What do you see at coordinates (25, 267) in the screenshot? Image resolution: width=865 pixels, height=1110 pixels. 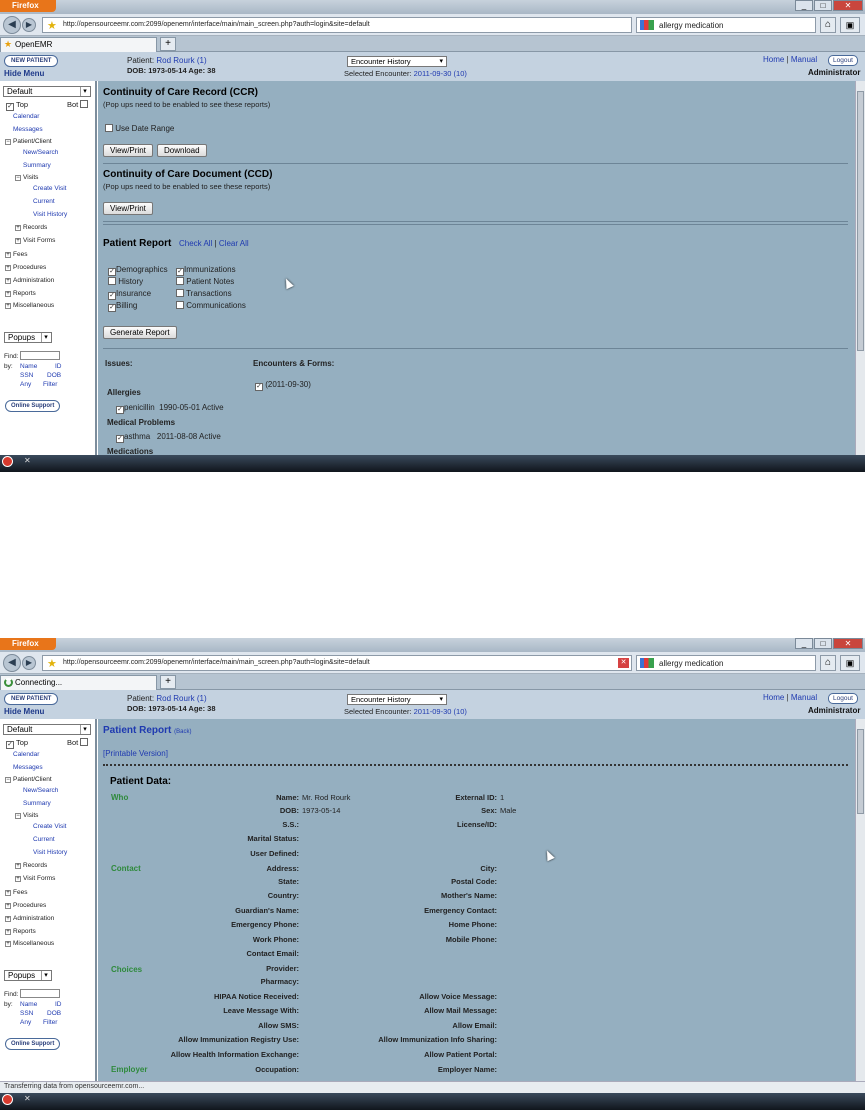 I see `menu-procedures: + Procedures` at bounding box center [25, 267].